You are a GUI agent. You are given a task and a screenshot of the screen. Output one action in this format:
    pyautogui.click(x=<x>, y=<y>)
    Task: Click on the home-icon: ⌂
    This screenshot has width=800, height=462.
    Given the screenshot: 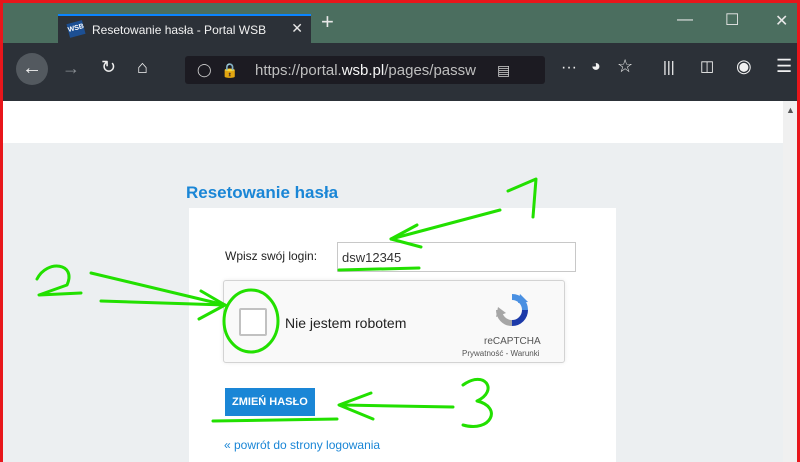 What is the action you would take?
    pyautogui.click(x=142, y=67)
    